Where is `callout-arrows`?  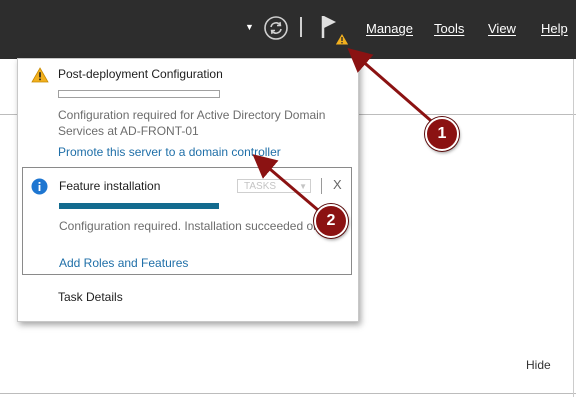 callout-arrows is located at coordinates (345, 133).